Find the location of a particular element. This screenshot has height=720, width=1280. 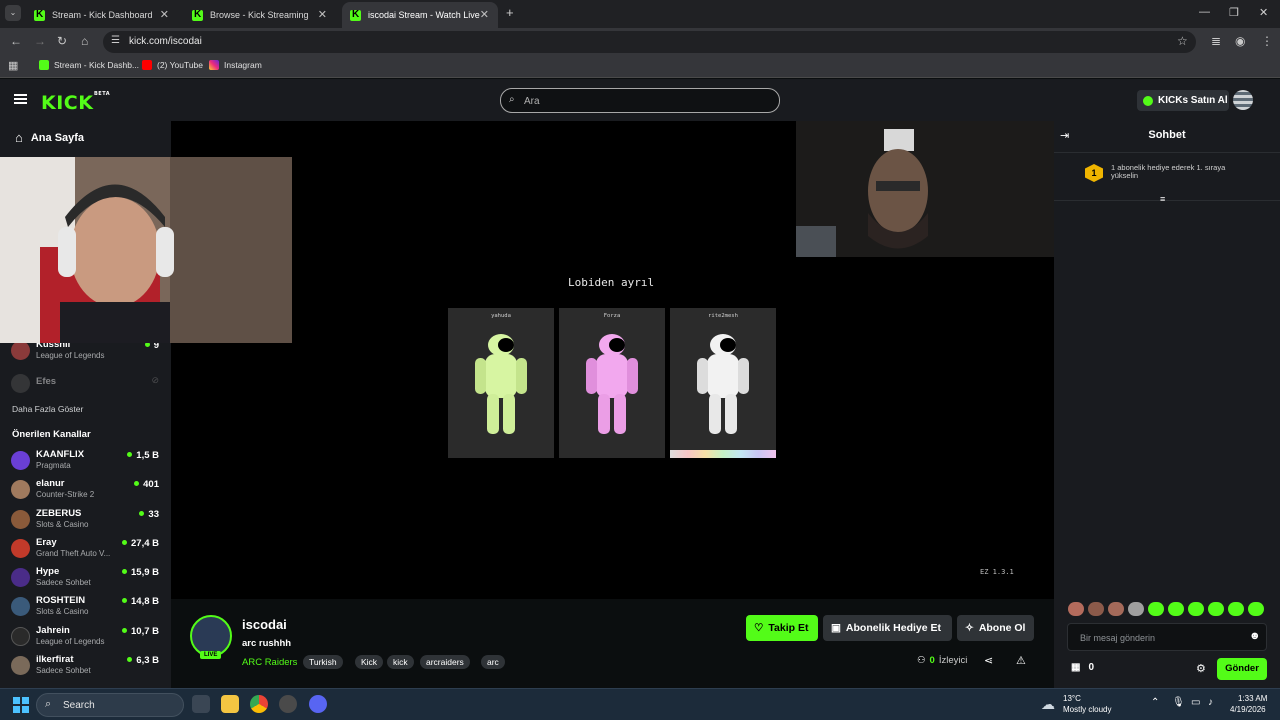

restore-icon: ❐ is located at coordinates (1234, 12).